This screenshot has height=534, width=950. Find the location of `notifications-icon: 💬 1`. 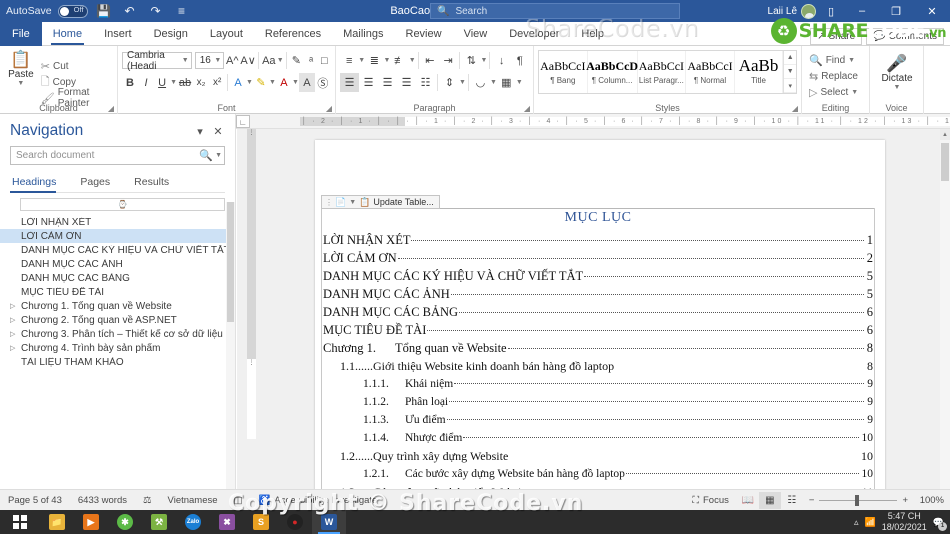

notifications-icon: 💬 1 is located at coordinates (940, 524).